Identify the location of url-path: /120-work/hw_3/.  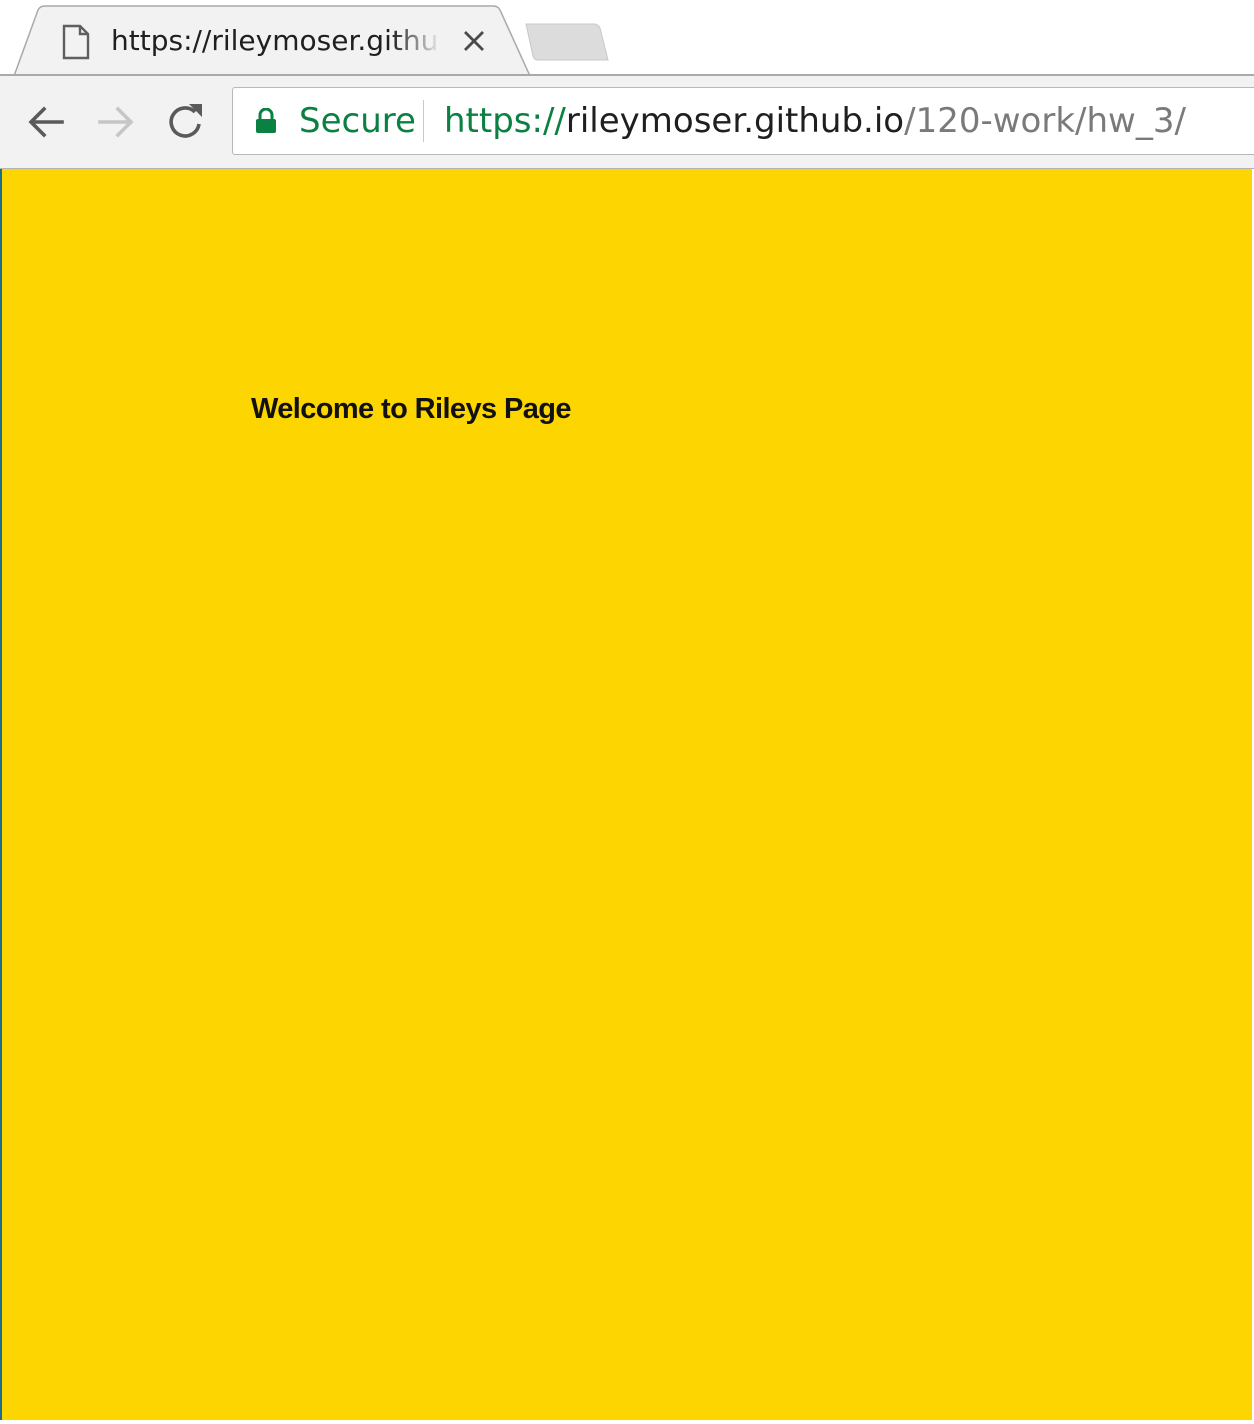
(1045, 121).